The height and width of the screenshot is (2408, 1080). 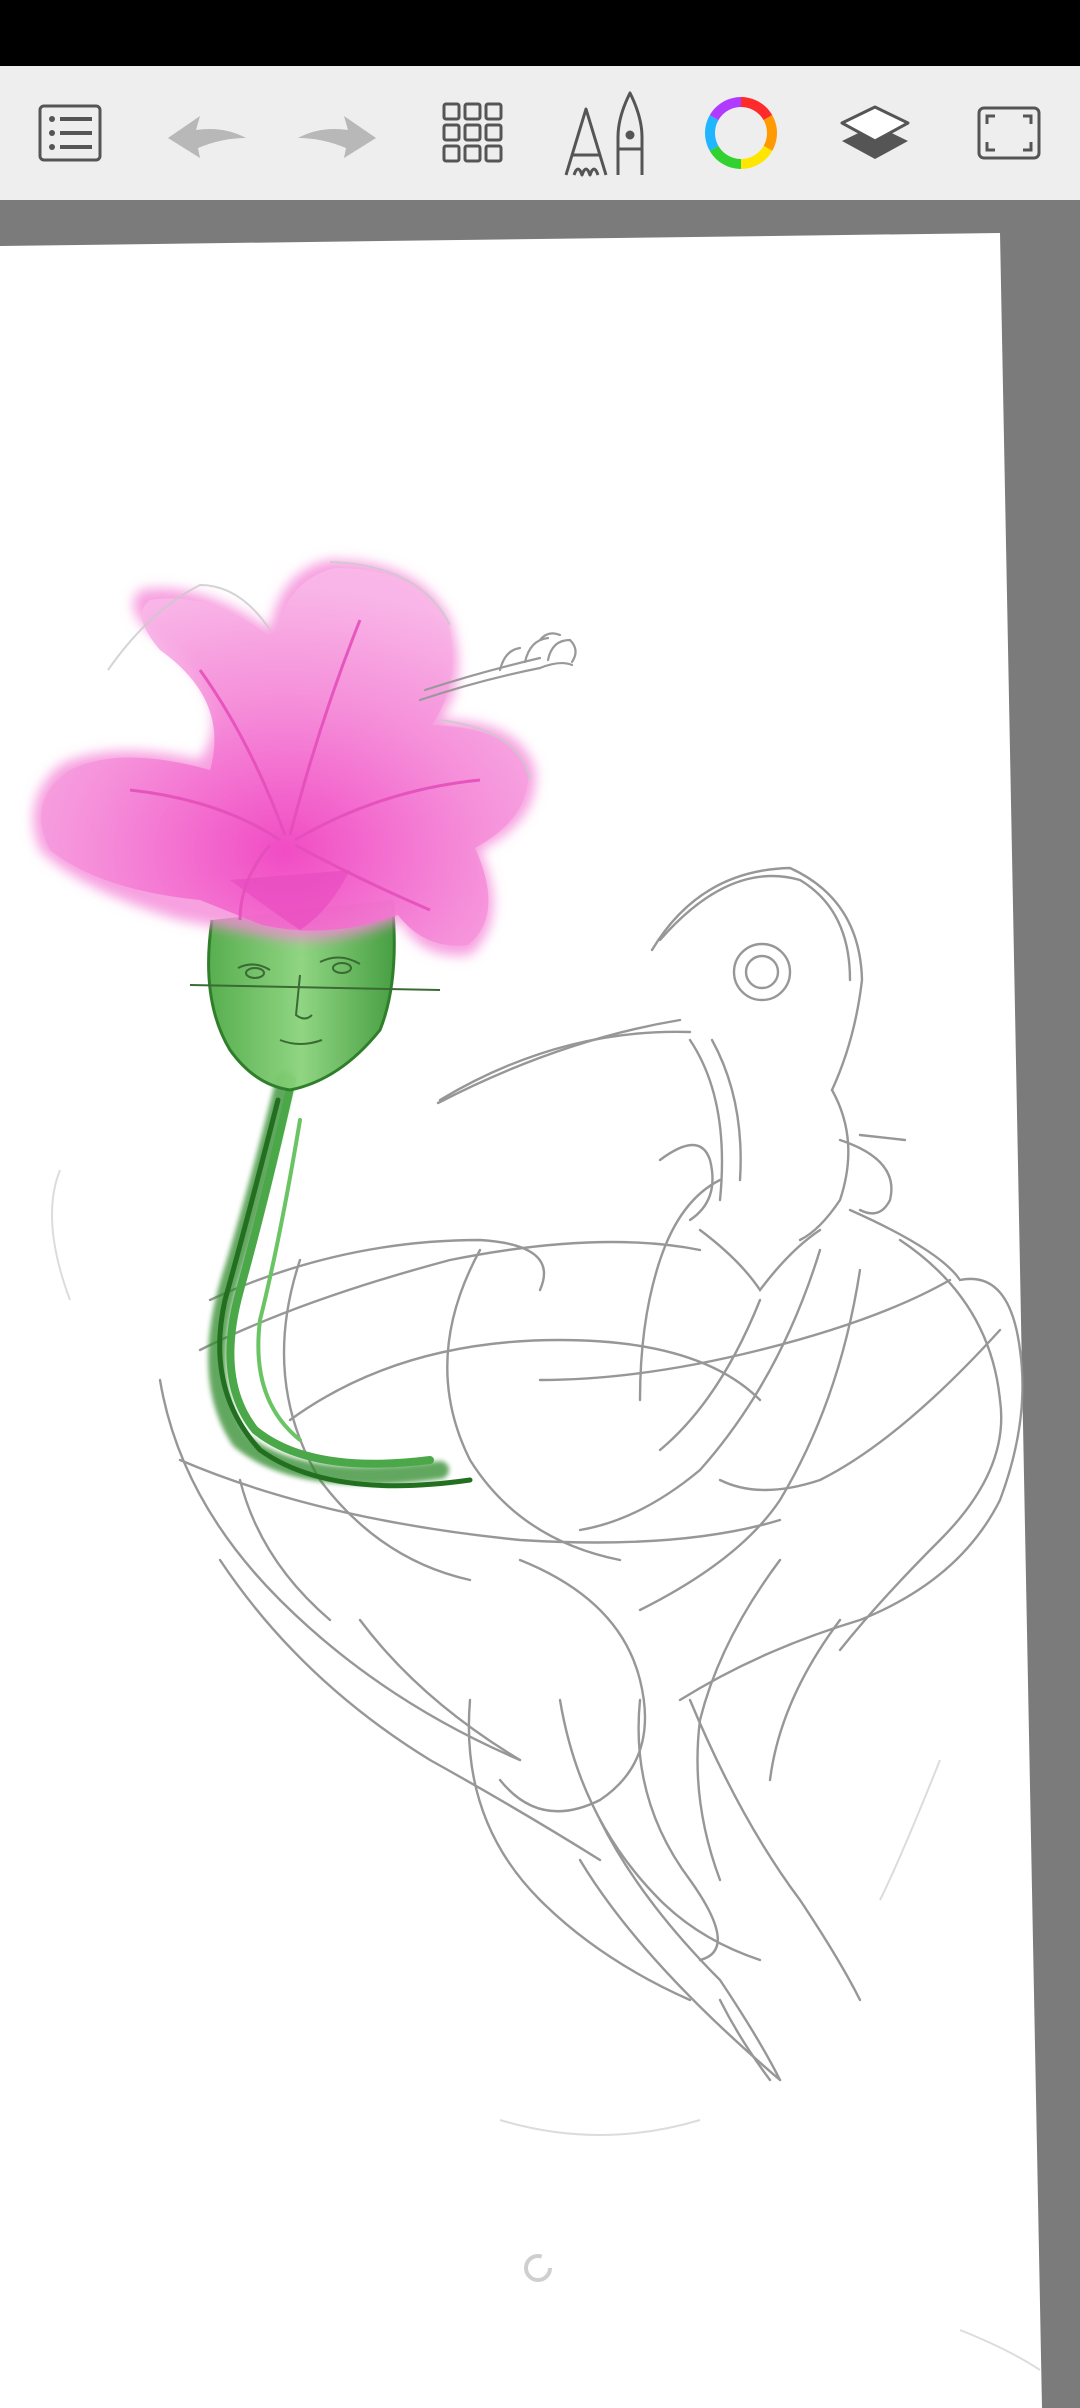 I want to click on layers-button, so click(x=875, y=133).